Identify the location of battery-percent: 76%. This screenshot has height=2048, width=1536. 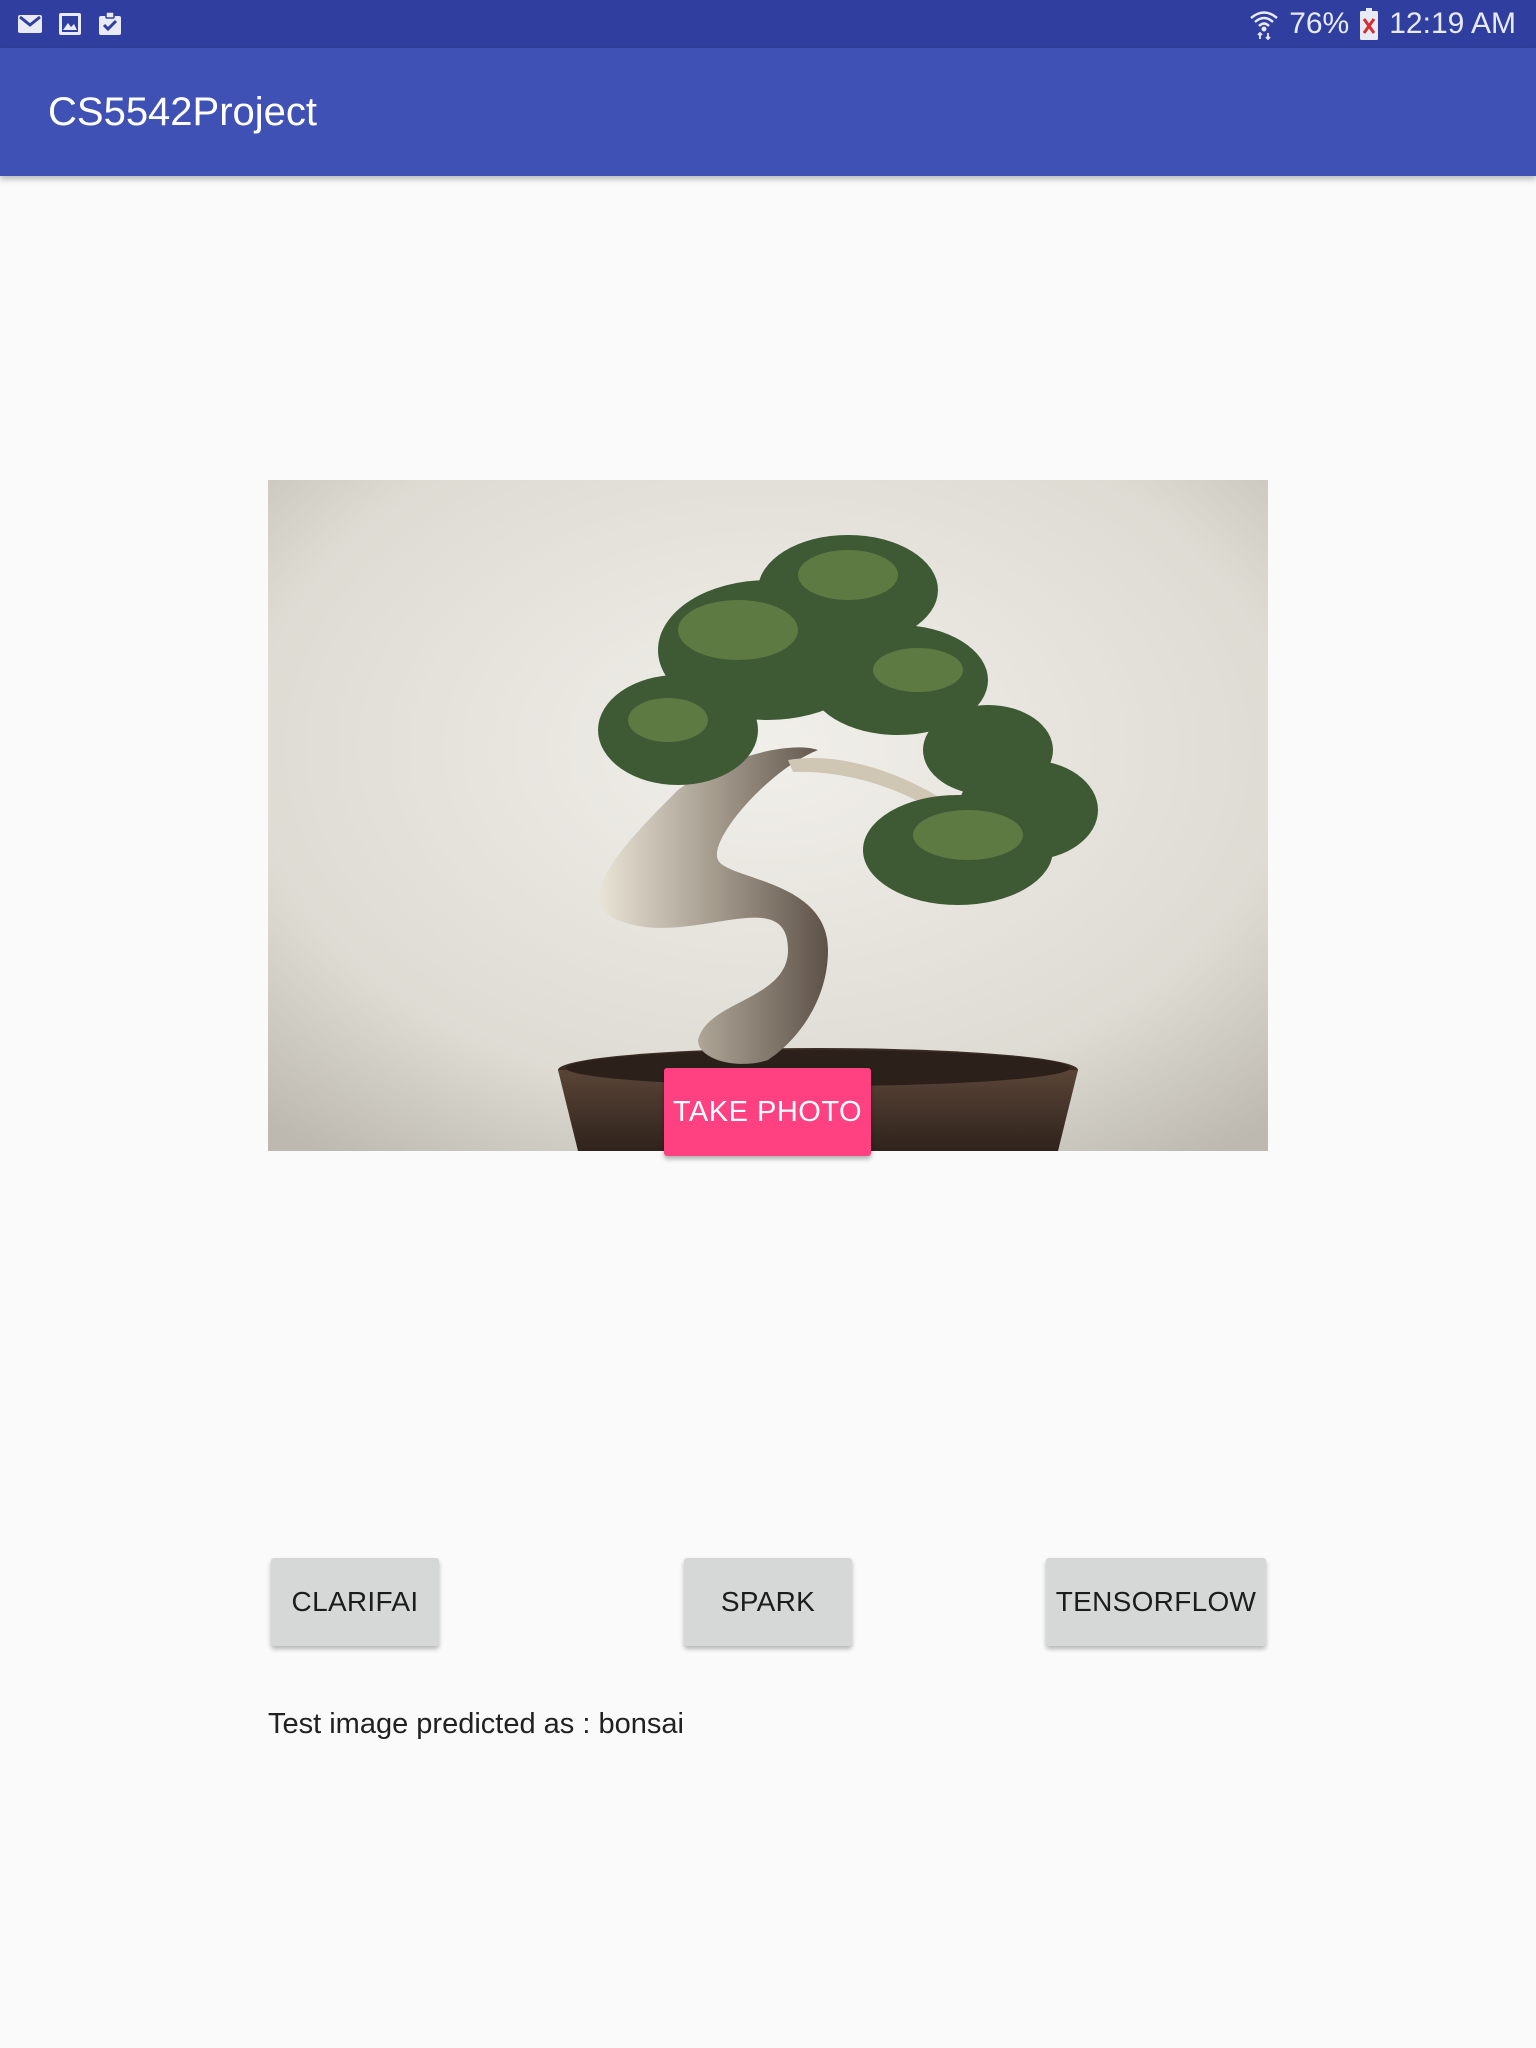
(1319, 23).